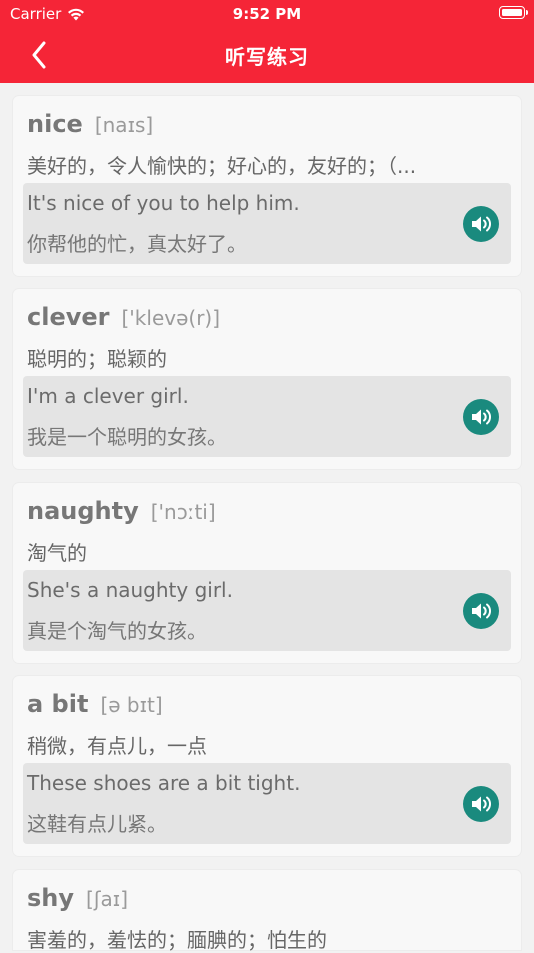 Image resolution: width=534 pixels, height=953 pixels. What do you see at coordinates (51, 898) in the screenshot?
I see `word-text: shy` at bounding box center [51, 898].